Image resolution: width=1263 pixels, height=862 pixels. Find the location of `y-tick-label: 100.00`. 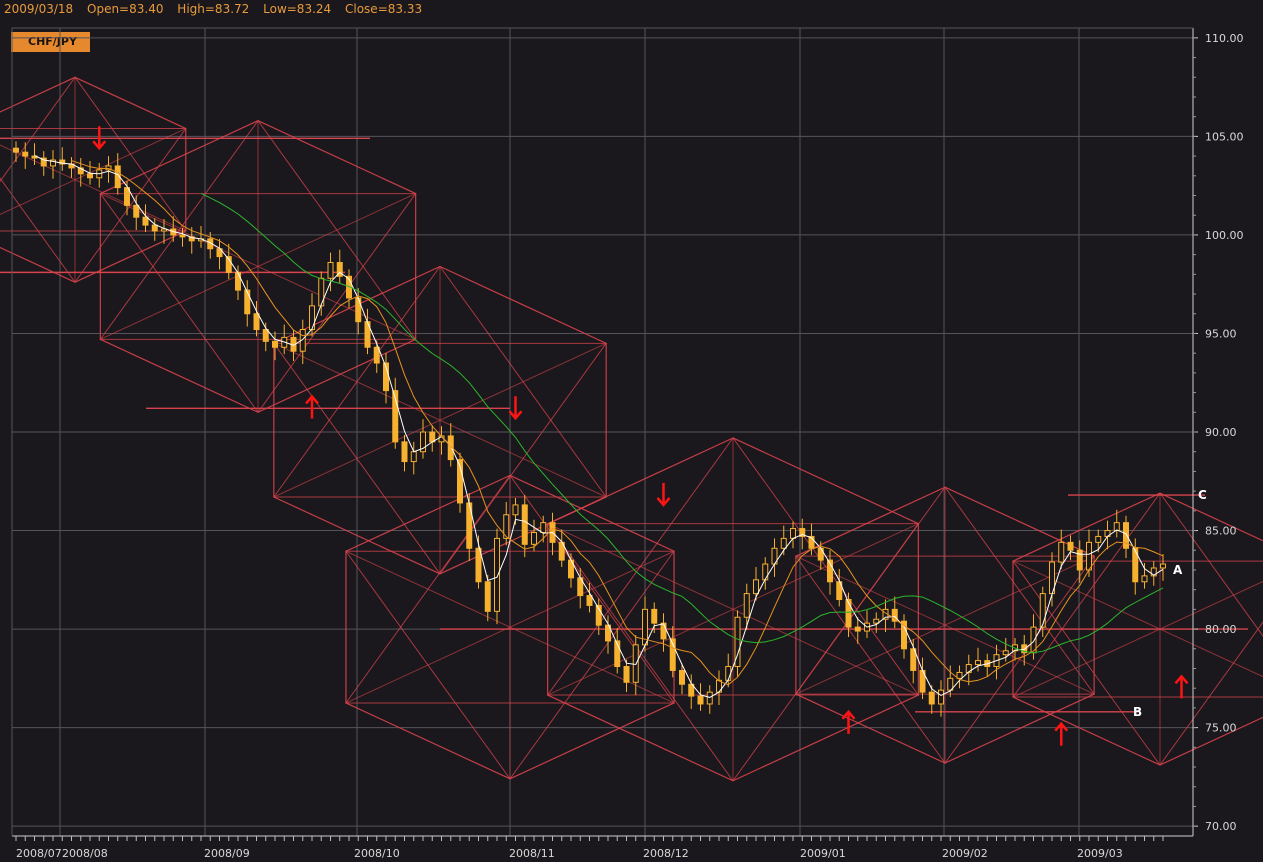

y-tick-label: 100.00 is located at coordinates (1224, 235).